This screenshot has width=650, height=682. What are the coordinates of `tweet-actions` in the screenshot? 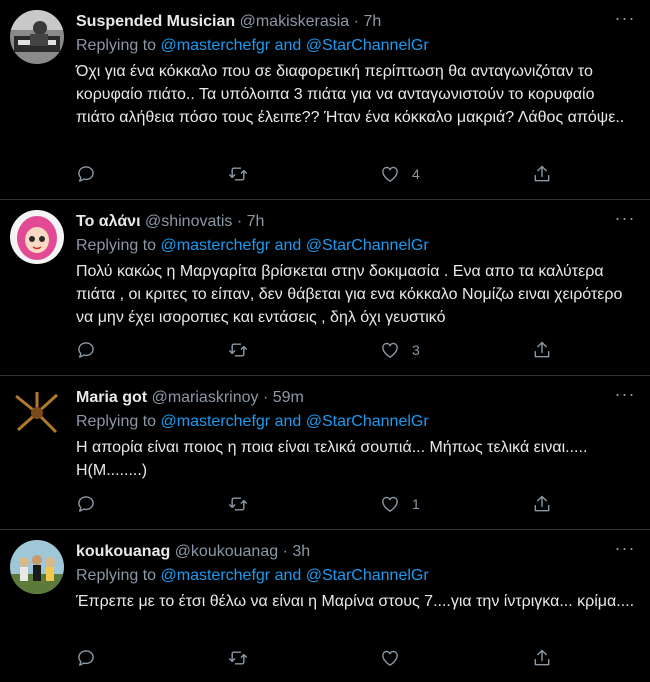 It's located at (316, 658).